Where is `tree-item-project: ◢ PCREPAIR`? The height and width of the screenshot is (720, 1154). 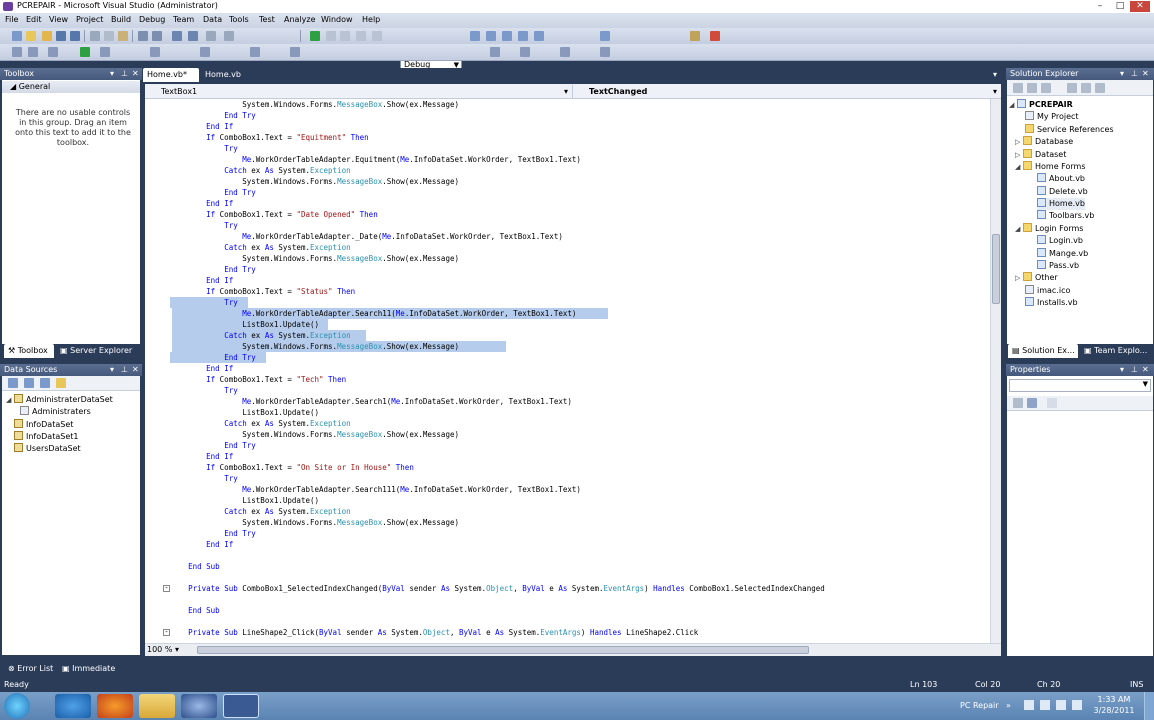 tree-item-project: ◢ PCREPAIR is located at coordinates (1041, 105).